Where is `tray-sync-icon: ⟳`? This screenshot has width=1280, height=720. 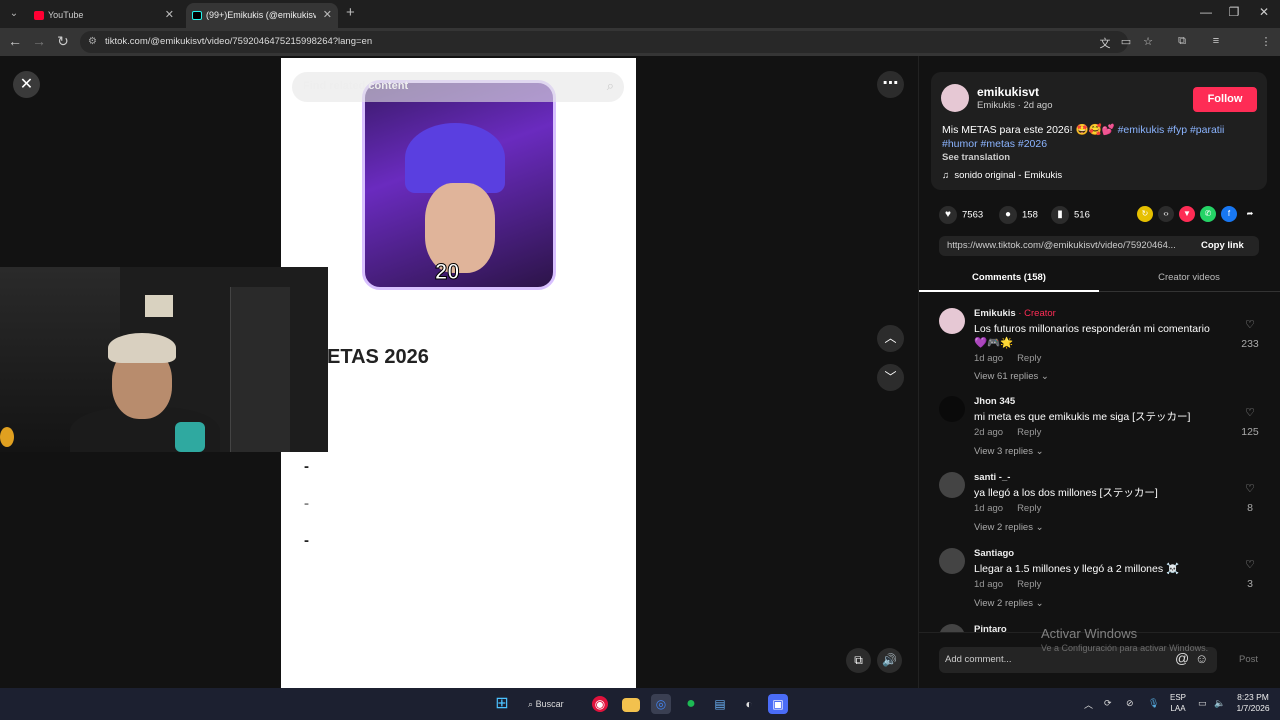
tray-sync-icon: ⟳ is located at coordinates (1108, 703).